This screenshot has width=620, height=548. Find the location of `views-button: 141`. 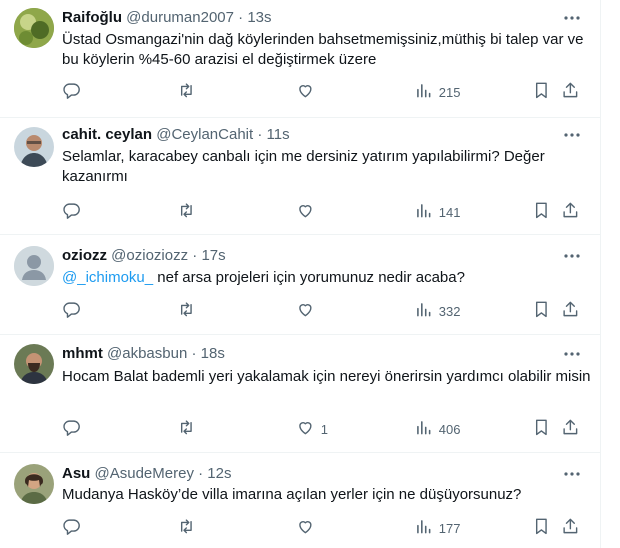

views-button: 141 is located at coordinates (437, 212).